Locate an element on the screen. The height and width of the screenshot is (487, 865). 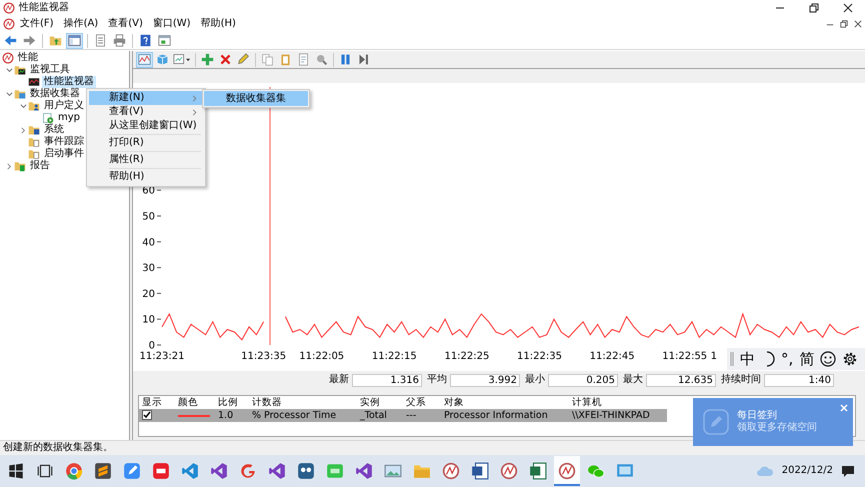
stat-value-field: 1.316 is located at coordinates (387, 380).